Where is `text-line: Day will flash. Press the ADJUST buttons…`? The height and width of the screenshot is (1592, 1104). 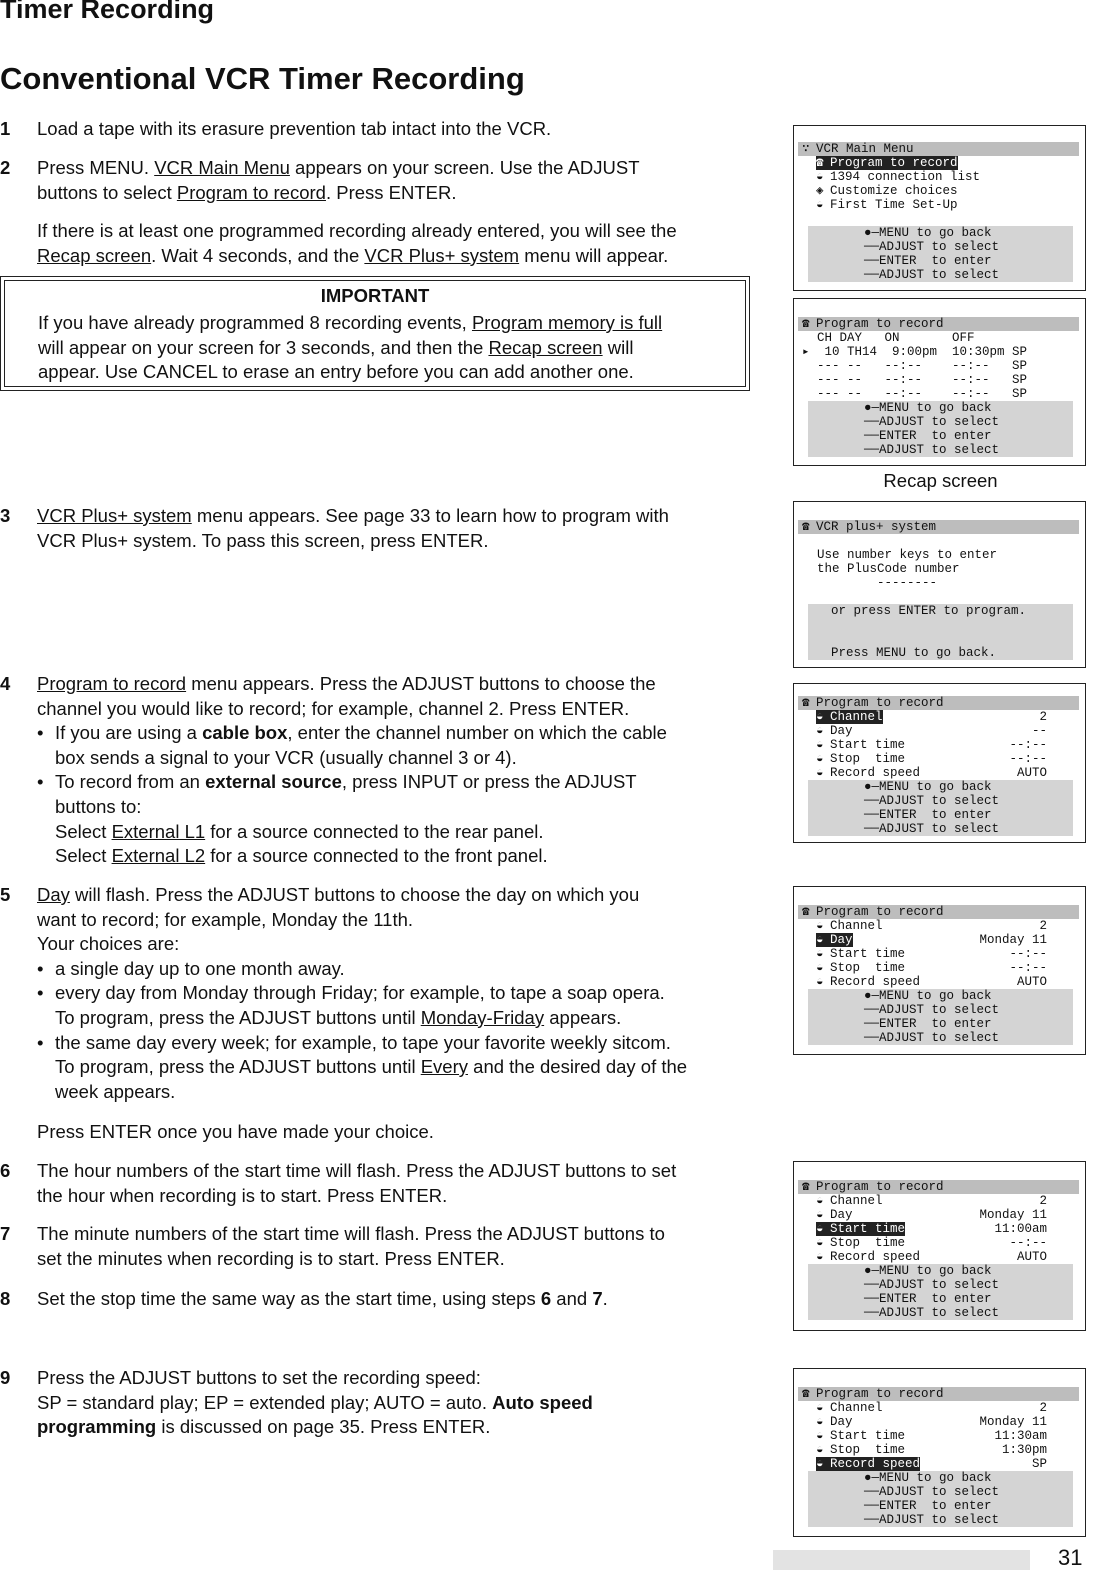
text-line: Day will flash. Press the ADJUST buttons… is located at coordinates (398, 895).